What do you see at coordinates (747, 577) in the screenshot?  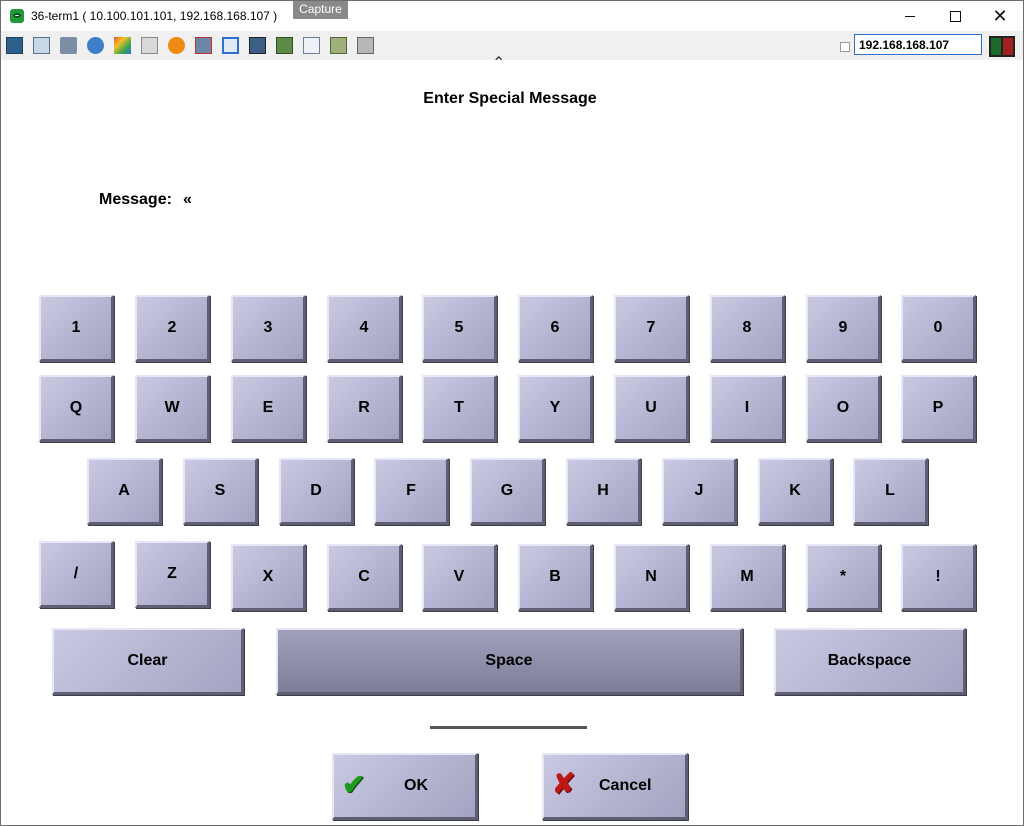 I see `key-m: M` at bounding box center [747, 577].